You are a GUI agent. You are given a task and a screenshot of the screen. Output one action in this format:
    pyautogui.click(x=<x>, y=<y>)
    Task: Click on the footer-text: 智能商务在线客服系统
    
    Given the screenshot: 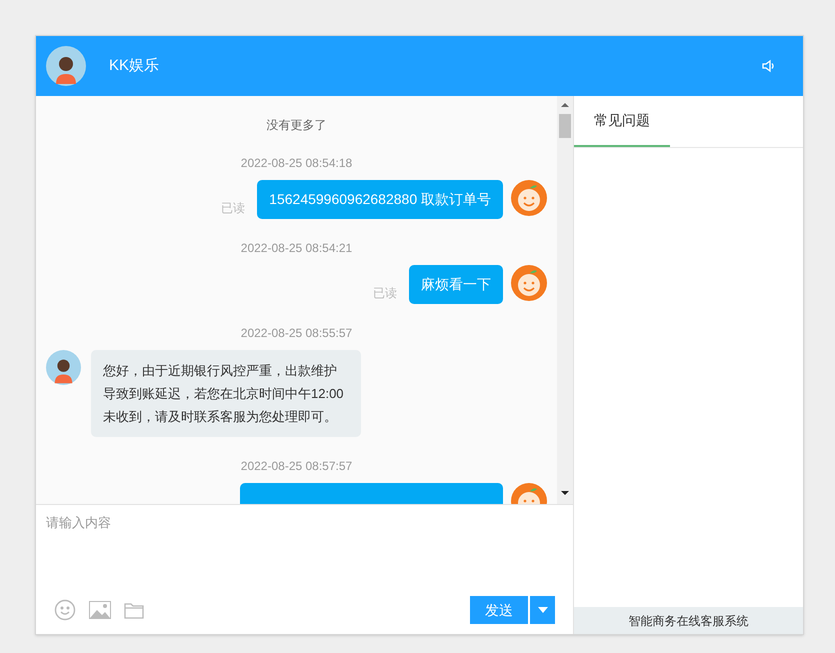 What is the action you would take?
    pyautogui.click(x=688, y=621)
    